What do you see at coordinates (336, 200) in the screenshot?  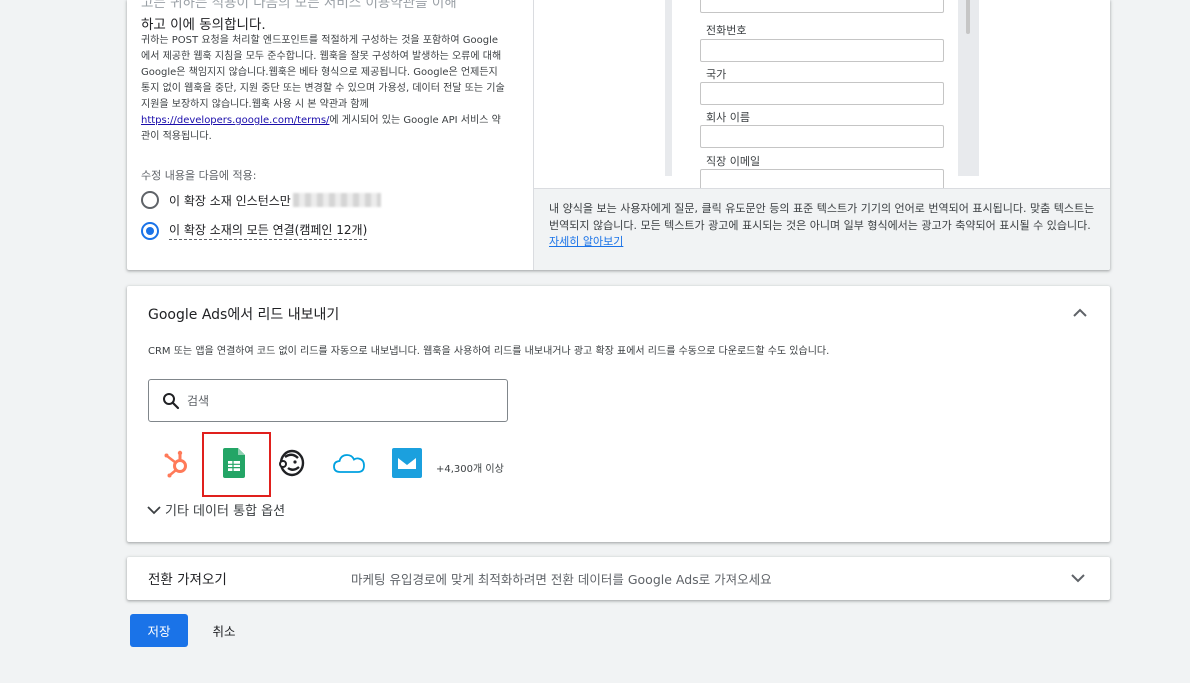 I see `redacted-instance-name` at bounding box center [336, 200].